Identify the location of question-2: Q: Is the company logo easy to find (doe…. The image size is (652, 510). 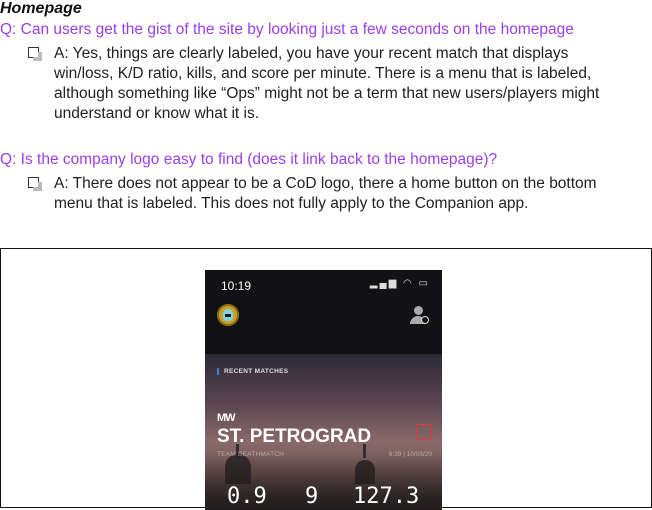
(249, 159).